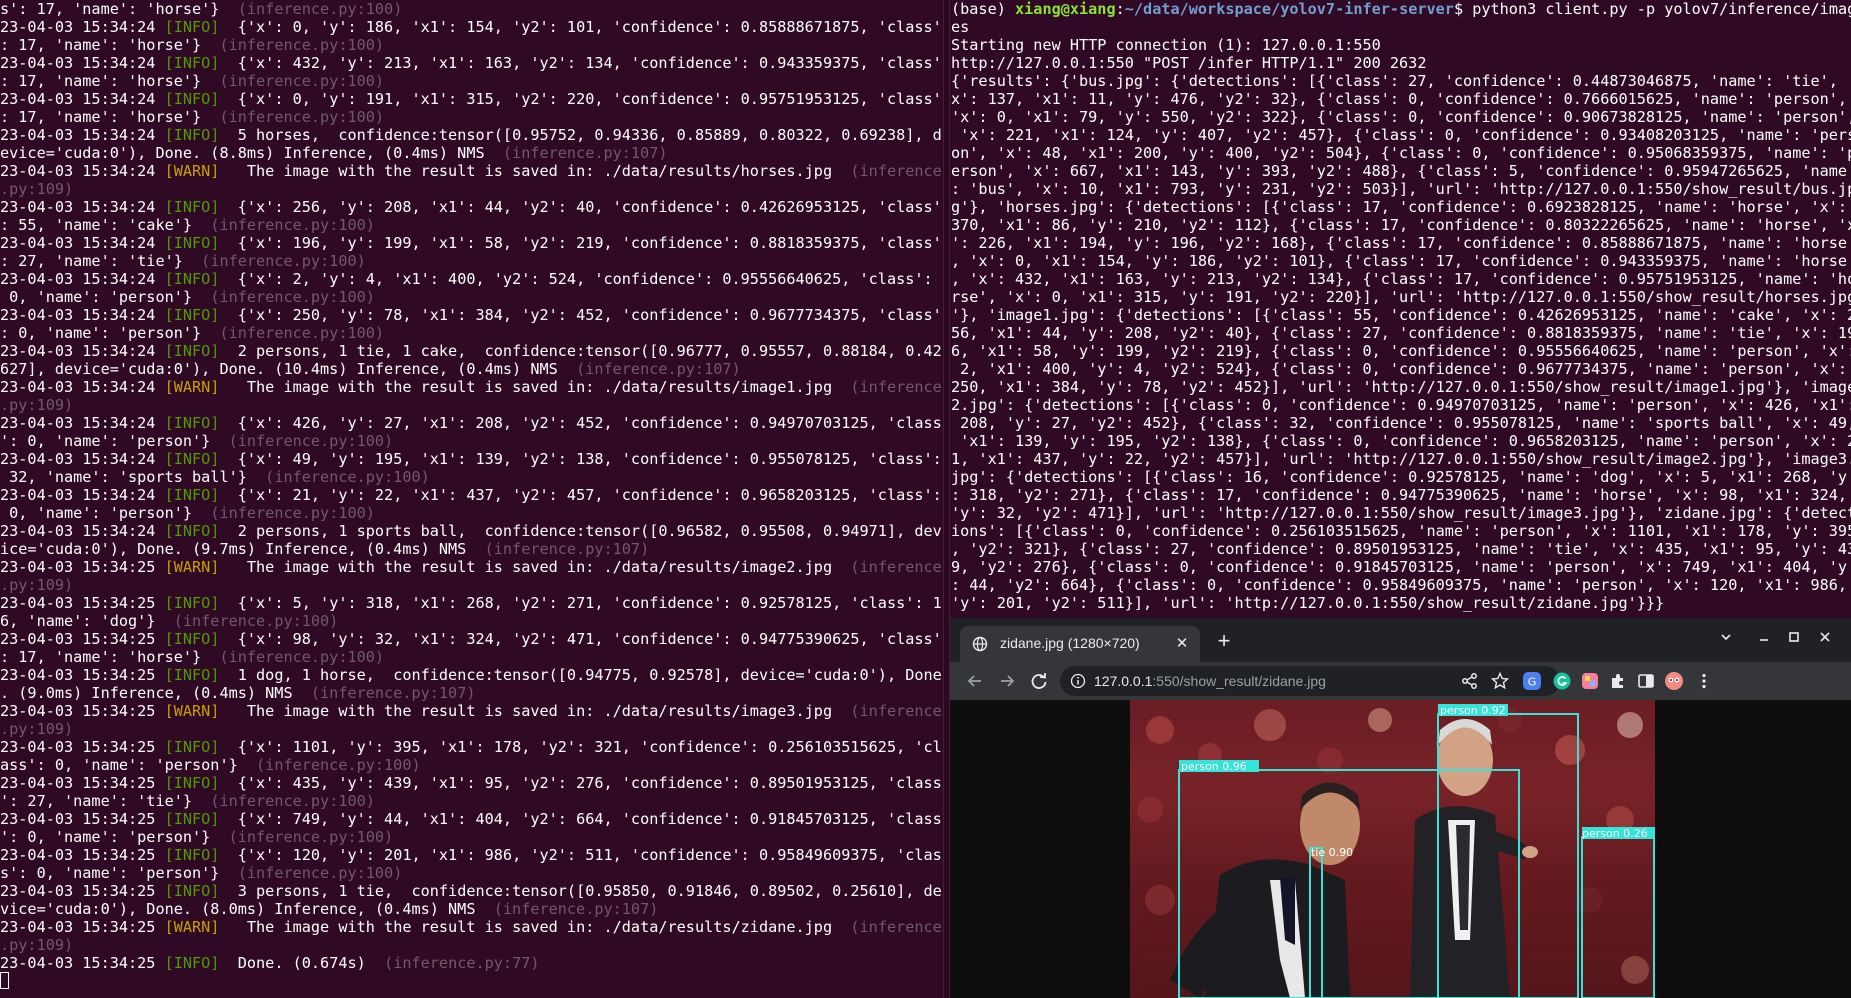 Image resolution: width=1851 pixels, height=998 pixels. Describe the element at coordinates (1182, 644) in the screenshot. I see `close-icon: ✕` at that location.